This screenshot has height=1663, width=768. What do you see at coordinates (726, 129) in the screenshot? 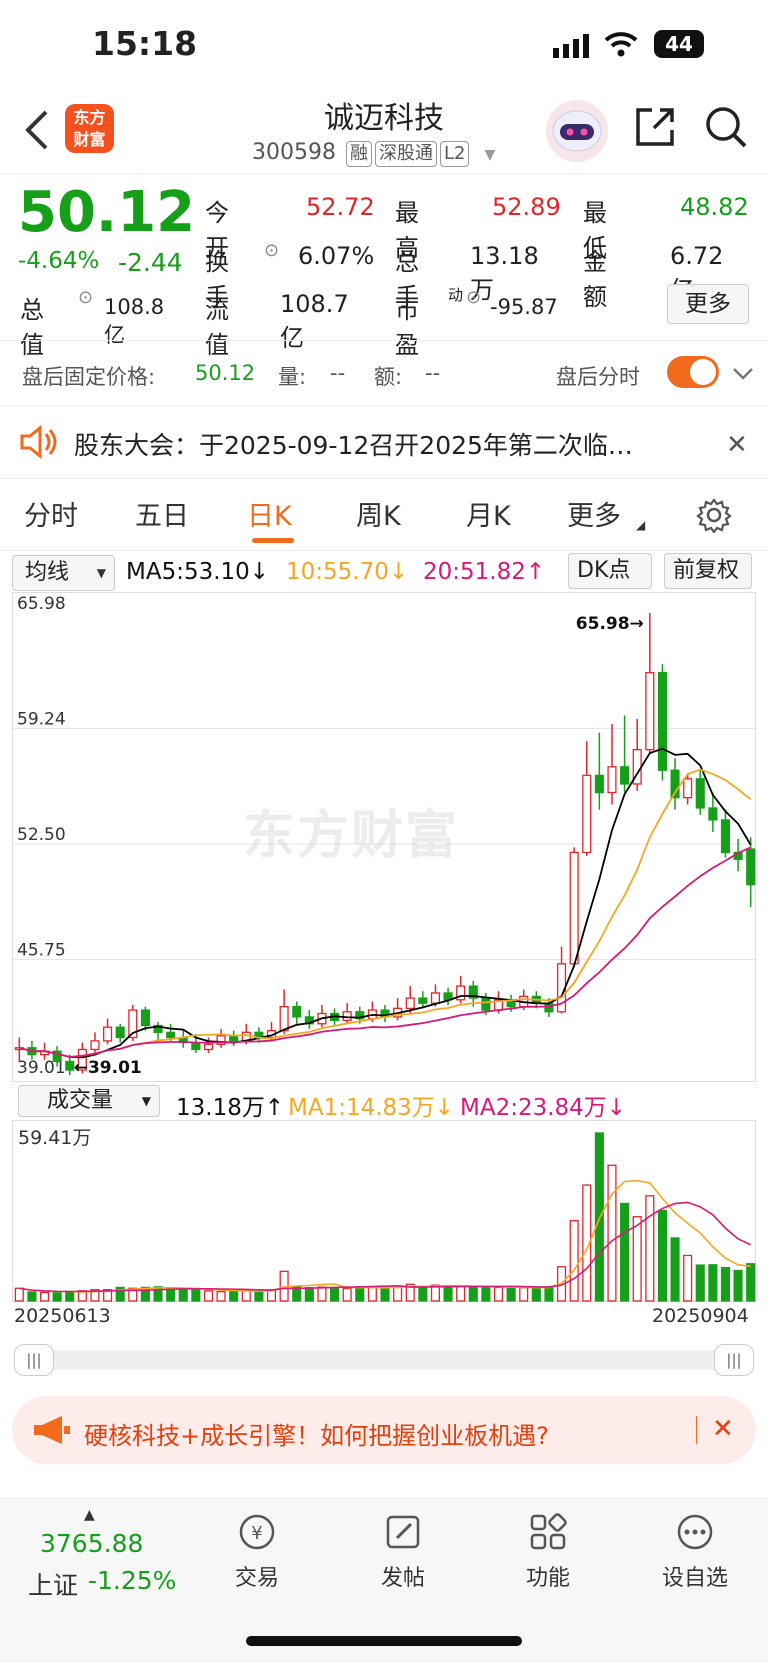
I see `search-icon` at bounding box center [726, 129].